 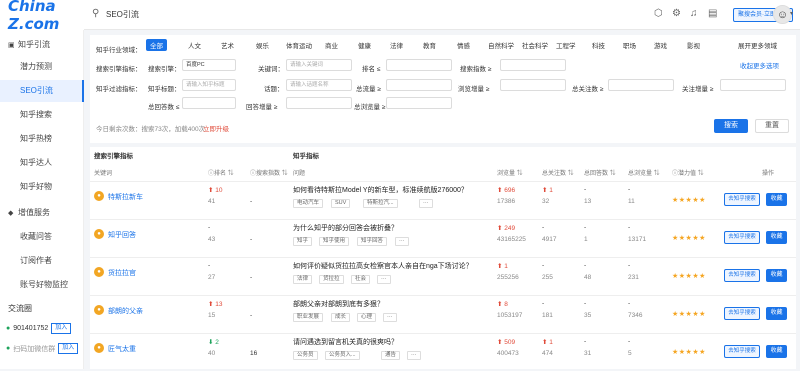 I want to click on logo: China Z.com, so click(x=42, y=16).